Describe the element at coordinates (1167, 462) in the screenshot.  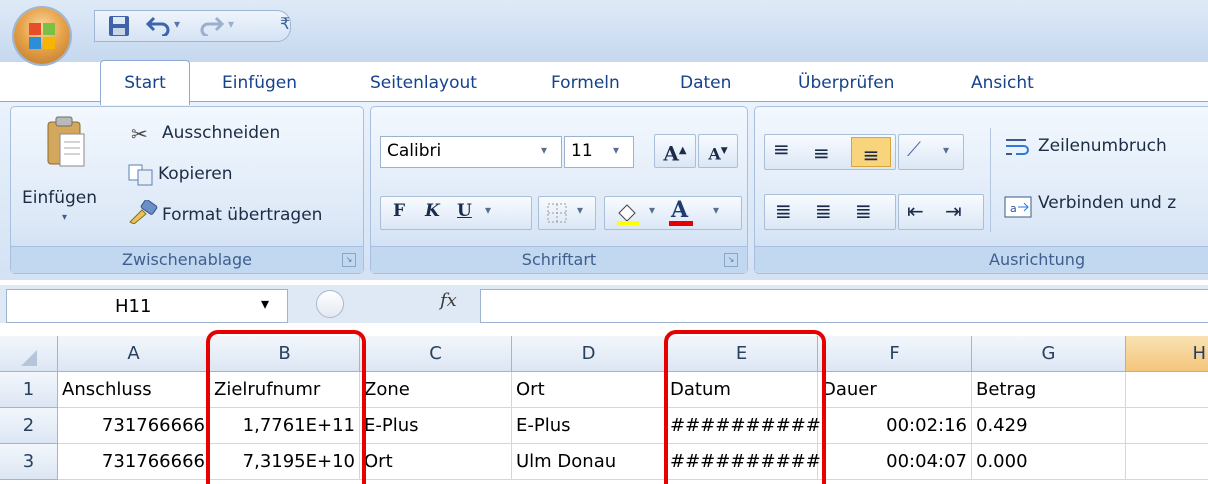
I see `cell-h3` at that location.